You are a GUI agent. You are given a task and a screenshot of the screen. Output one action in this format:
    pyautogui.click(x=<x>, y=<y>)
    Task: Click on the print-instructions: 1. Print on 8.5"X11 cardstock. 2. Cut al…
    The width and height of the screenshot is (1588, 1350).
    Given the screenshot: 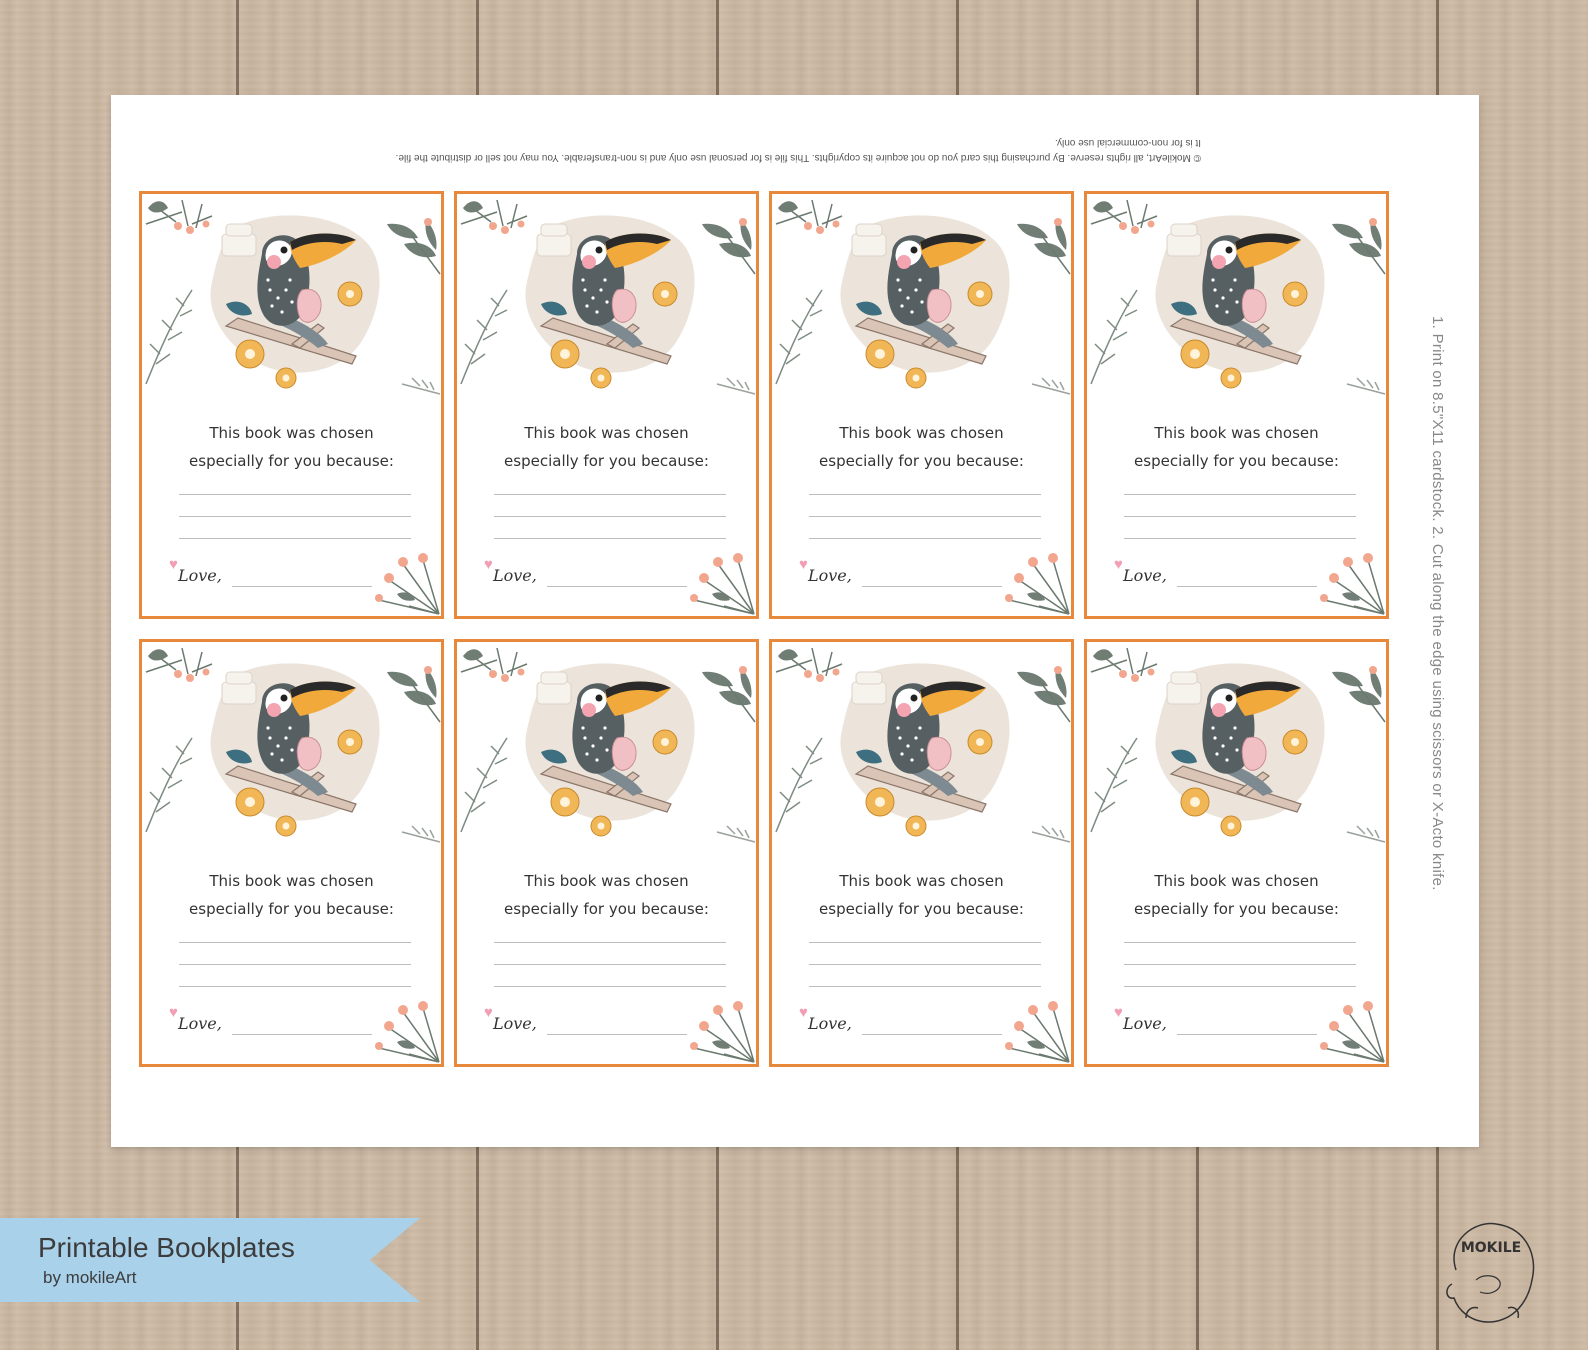 What is the action you would take?
    pyautogui.click(x=1437, y=603)
    